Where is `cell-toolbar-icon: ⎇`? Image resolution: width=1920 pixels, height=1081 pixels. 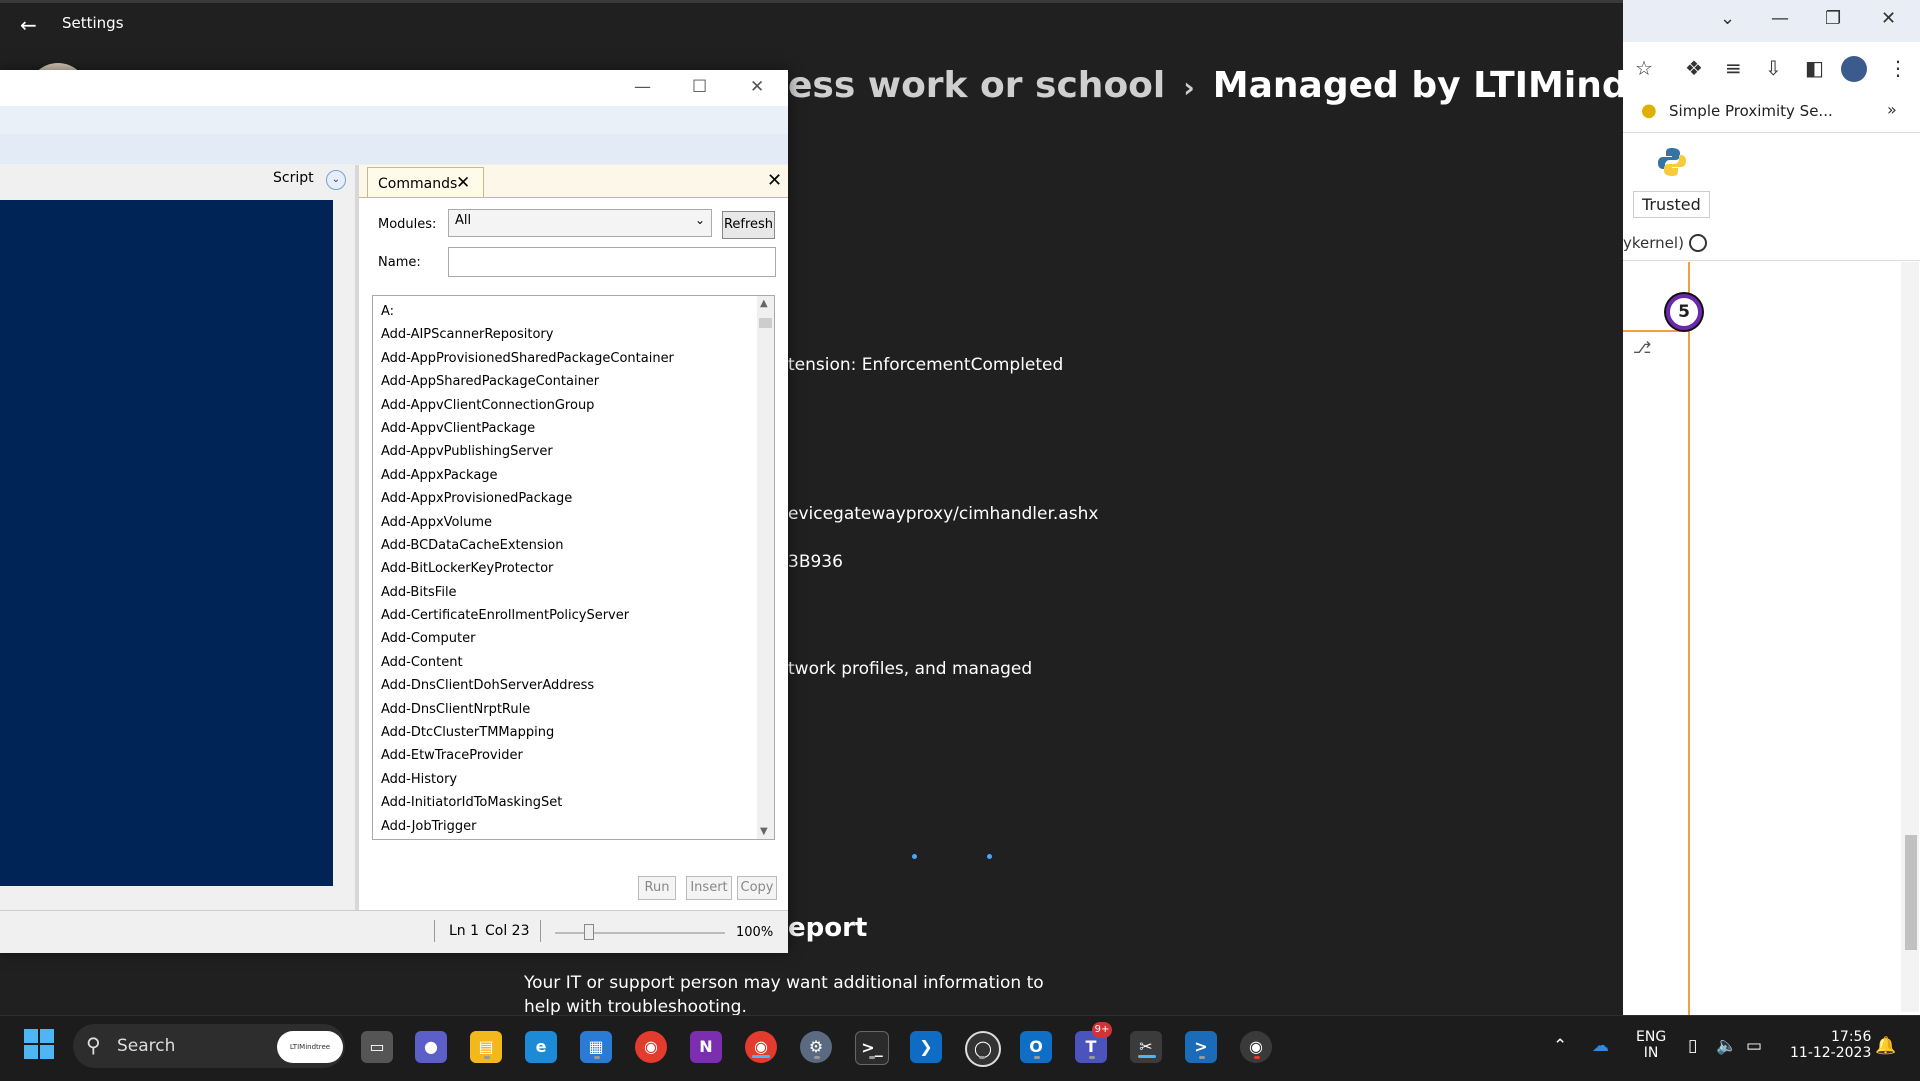
cell-toolbar-icon: ⎇ is located at coordinates (1642, 347).